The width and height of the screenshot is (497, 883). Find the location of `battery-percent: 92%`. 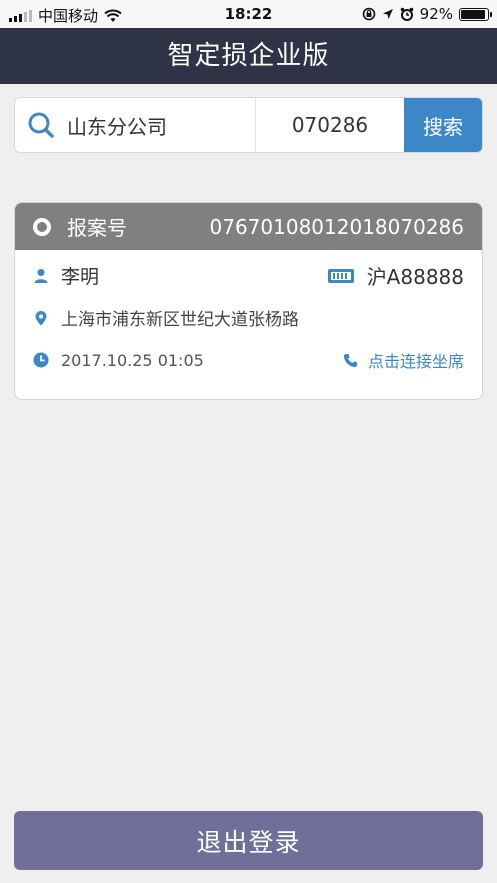

battery-percent: 92% is located at coordinates (436, 14).